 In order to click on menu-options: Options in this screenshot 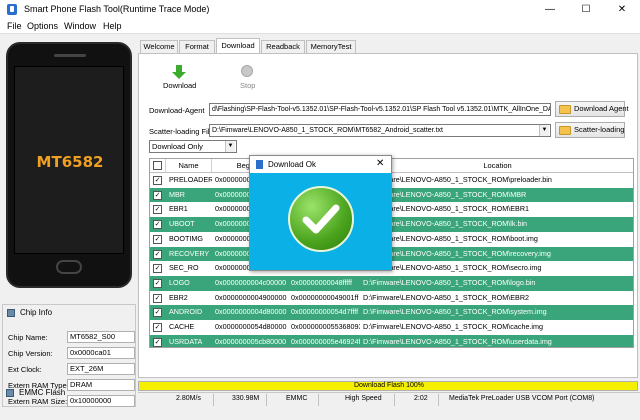, I will do `click(42, 26)`.